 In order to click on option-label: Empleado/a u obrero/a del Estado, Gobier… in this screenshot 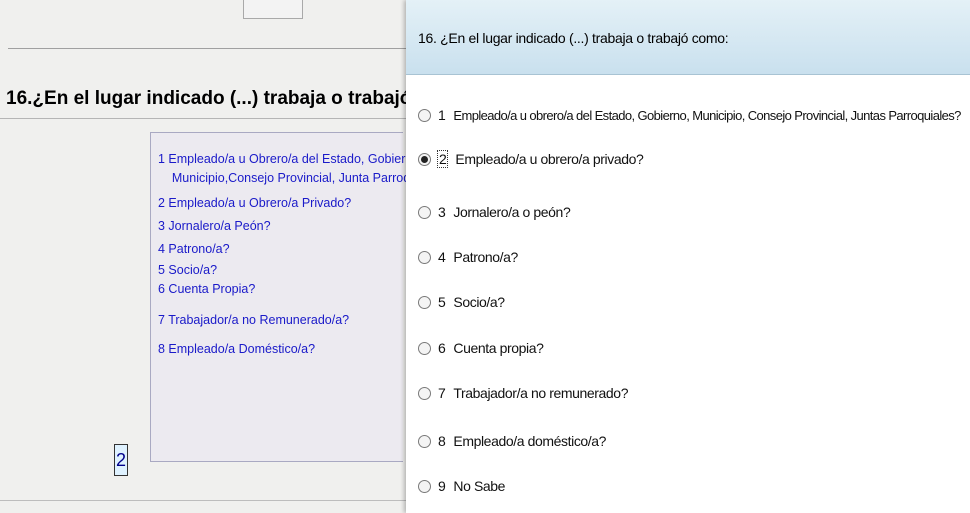, I will do `click(707, 115)`.